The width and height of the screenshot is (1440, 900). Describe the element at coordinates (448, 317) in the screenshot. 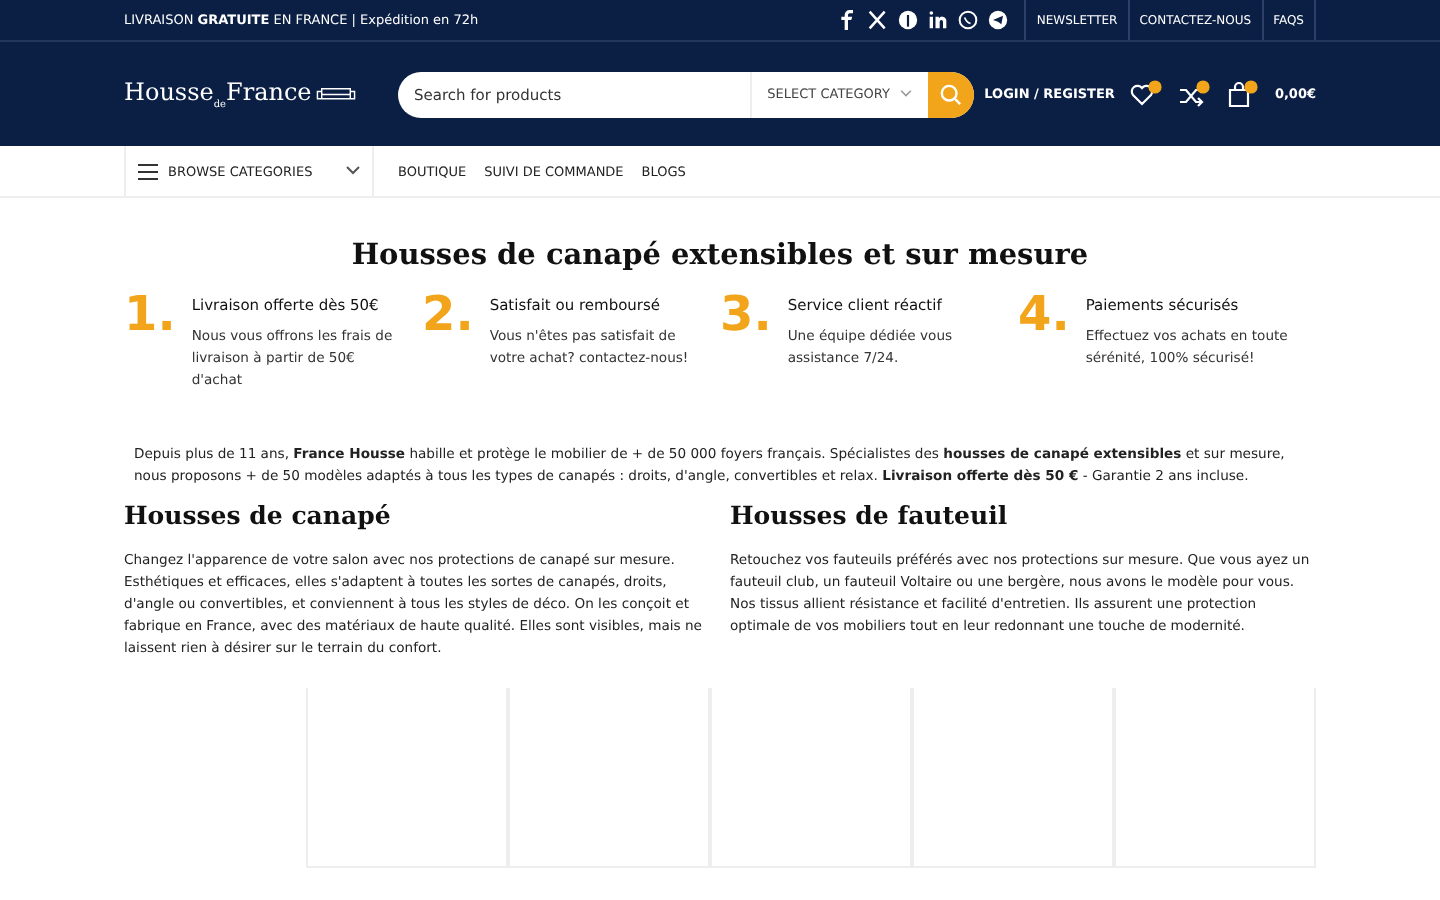

I see `feature-number: 2.` at that location.